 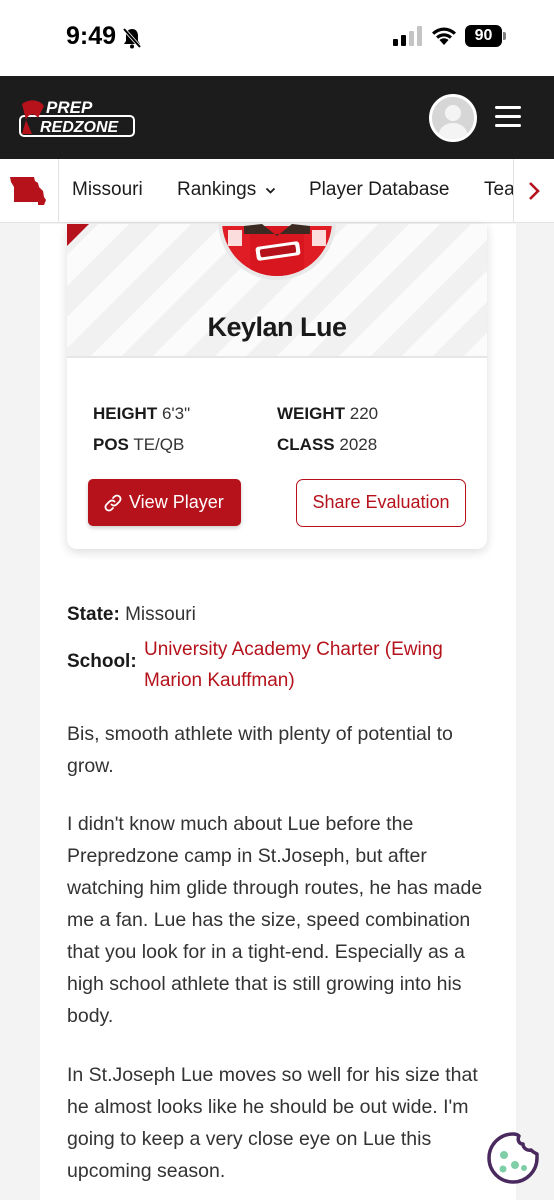 I want to click on stat-height-label: HEIGHT, so click(x=125, y=413).